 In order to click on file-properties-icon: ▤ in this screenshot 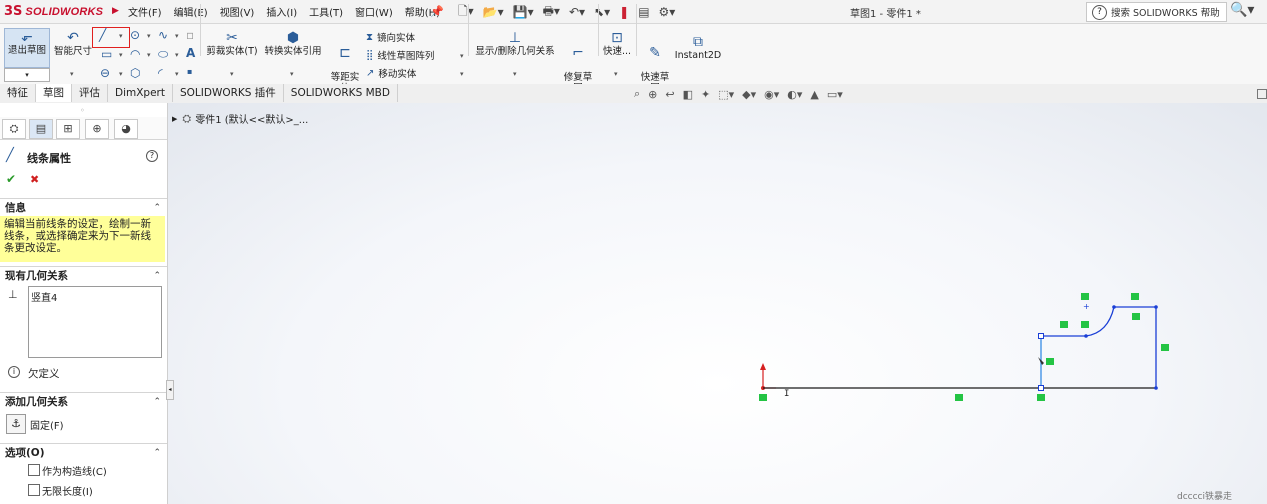, I will do `click(643, 12)`.